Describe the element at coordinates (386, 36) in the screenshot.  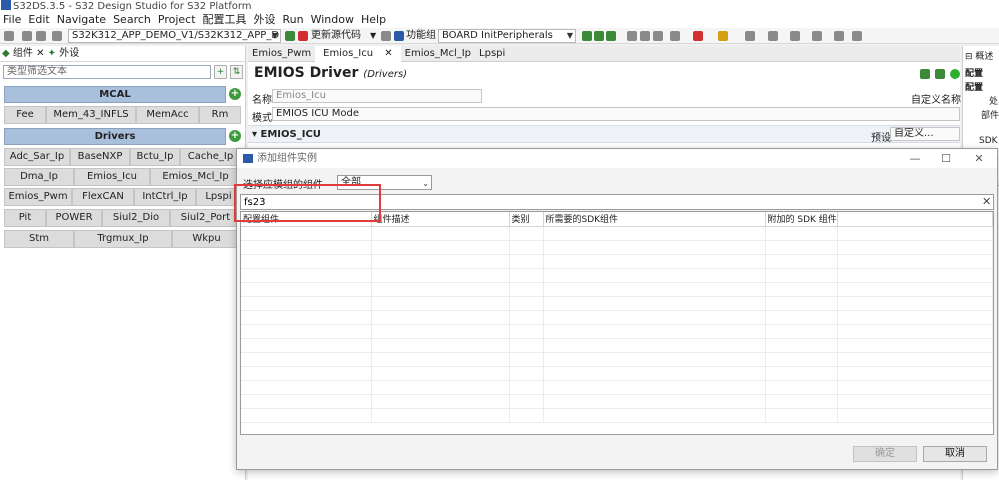
I see `document-icon` at that location.